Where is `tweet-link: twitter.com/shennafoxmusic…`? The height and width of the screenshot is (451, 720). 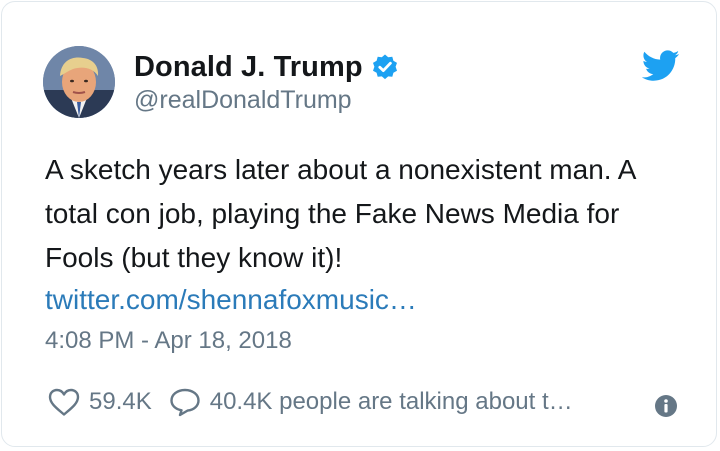 tweet-link: twitter.com/shennafoxmusic… is located at coordinates (231, 300).